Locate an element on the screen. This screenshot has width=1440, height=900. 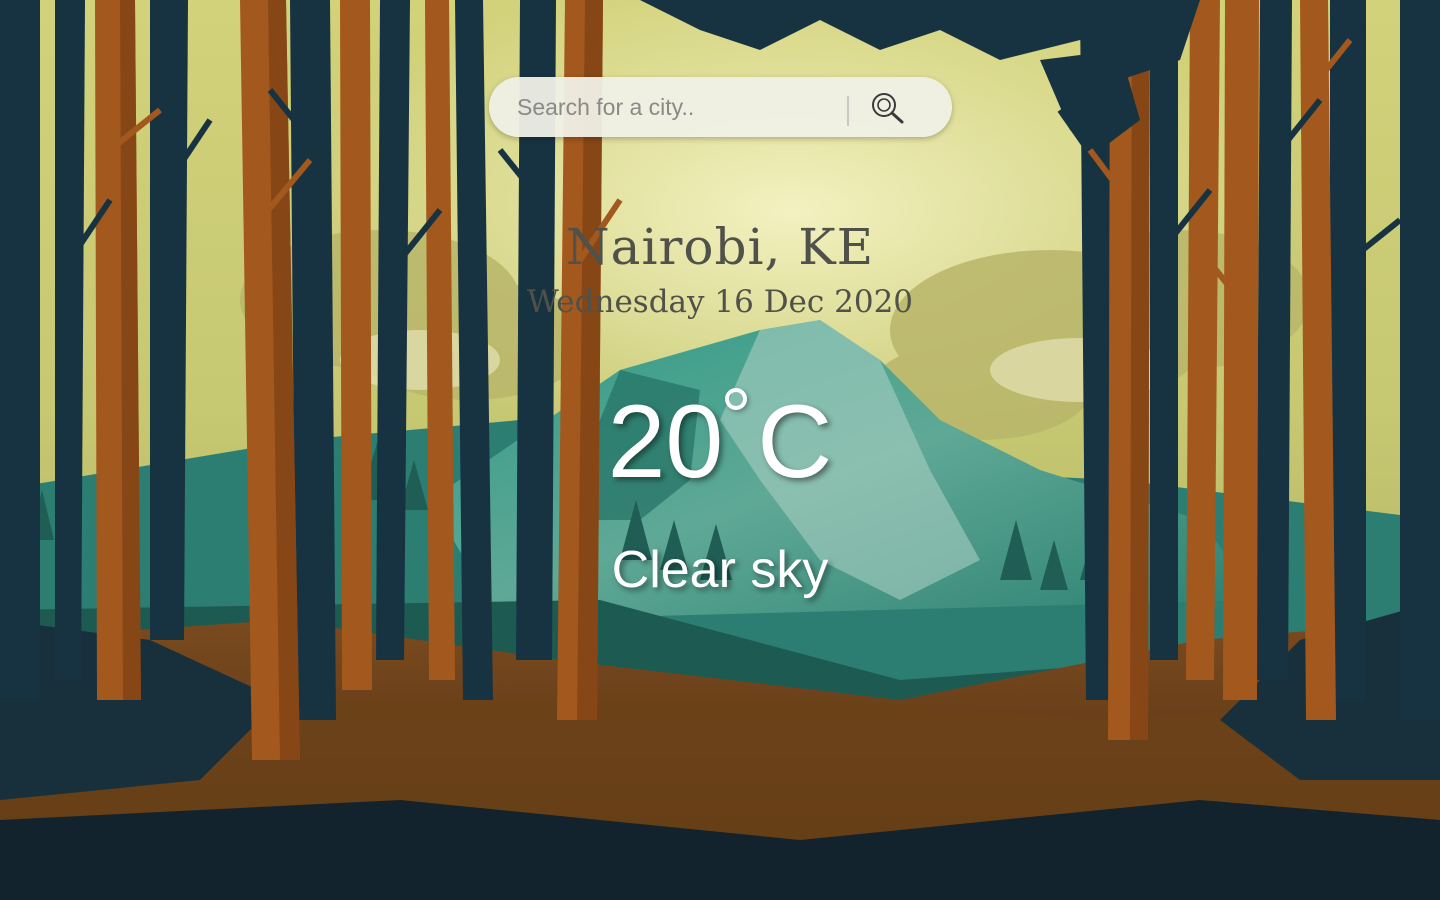
current-date: Wednesday 16 Dec 2020 is located at coordinates (720, 302).